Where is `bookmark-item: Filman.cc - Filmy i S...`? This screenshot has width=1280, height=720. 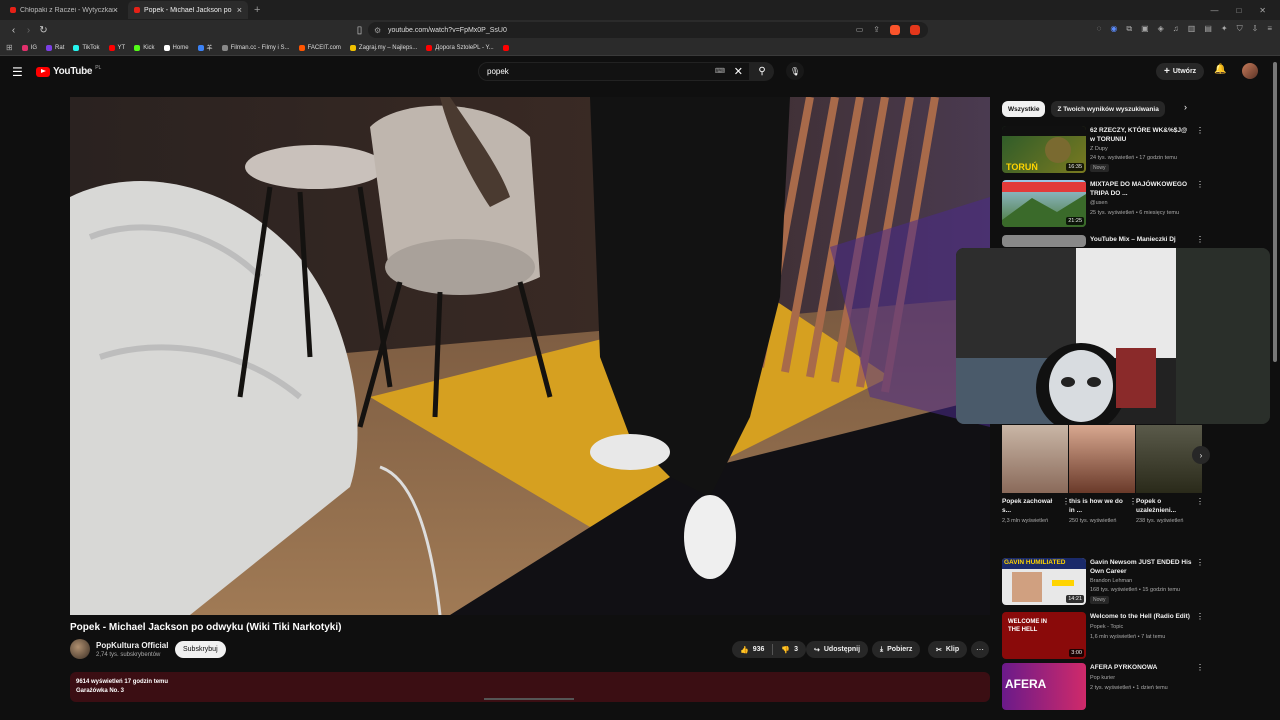 bookmark-item: Filman.cc - Filmy i S... is located at coordinates (255, 47).